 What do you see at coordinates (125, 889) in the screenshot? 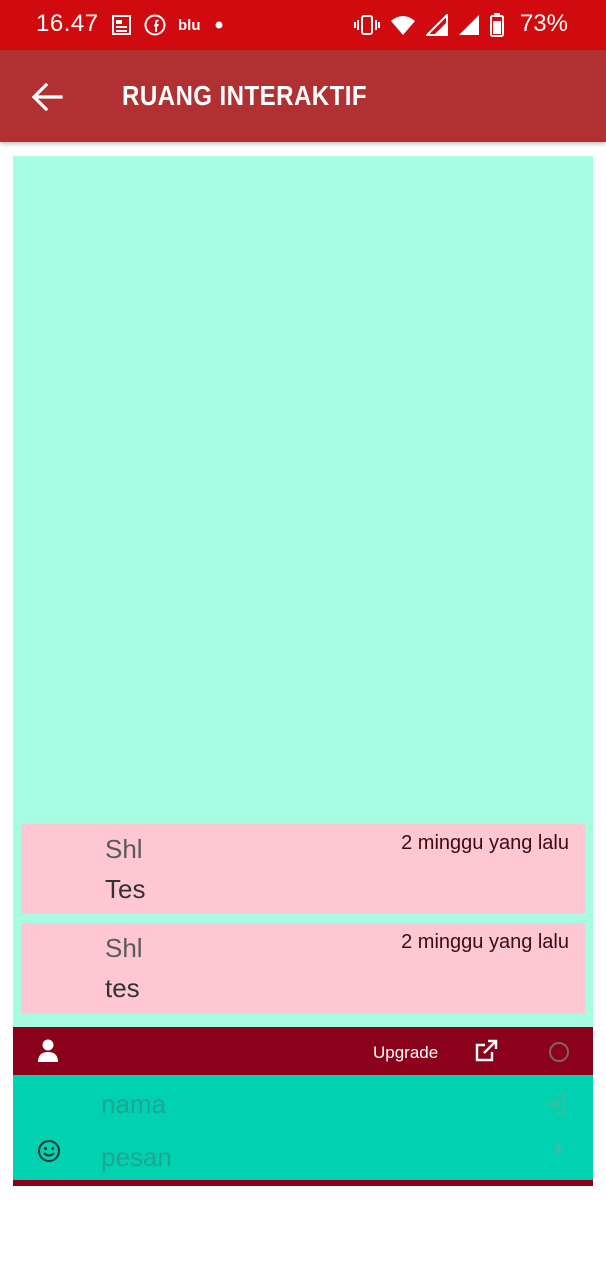
I see `message-text: Tes` at bounding box center [125, 889].